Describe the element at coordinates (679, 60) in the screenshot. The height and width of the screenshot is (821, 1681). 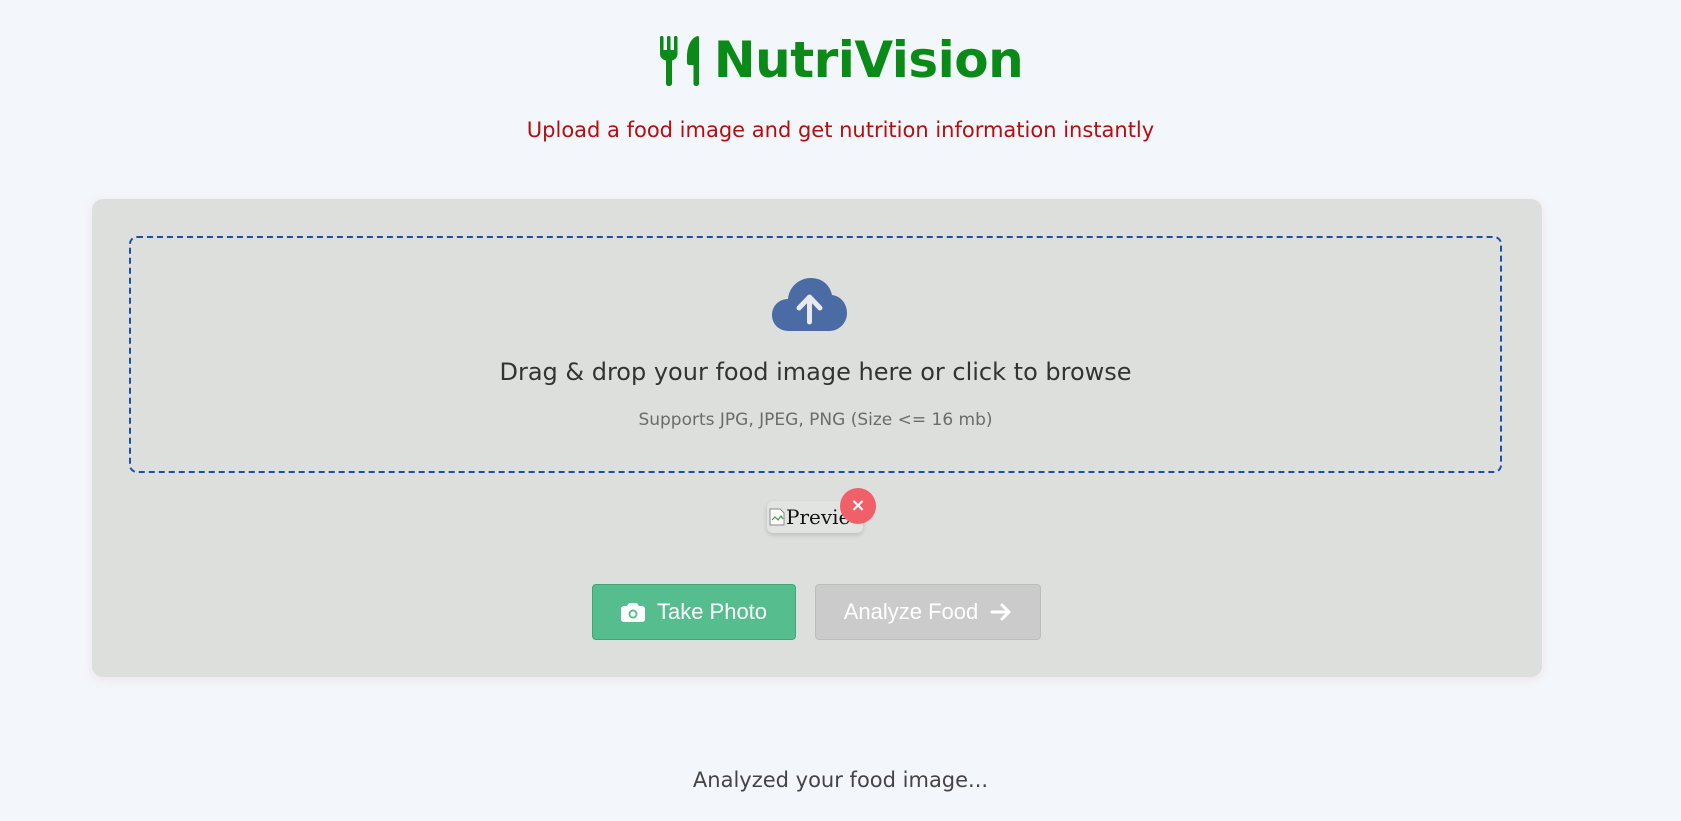
I see `utensils-icon` at that location.